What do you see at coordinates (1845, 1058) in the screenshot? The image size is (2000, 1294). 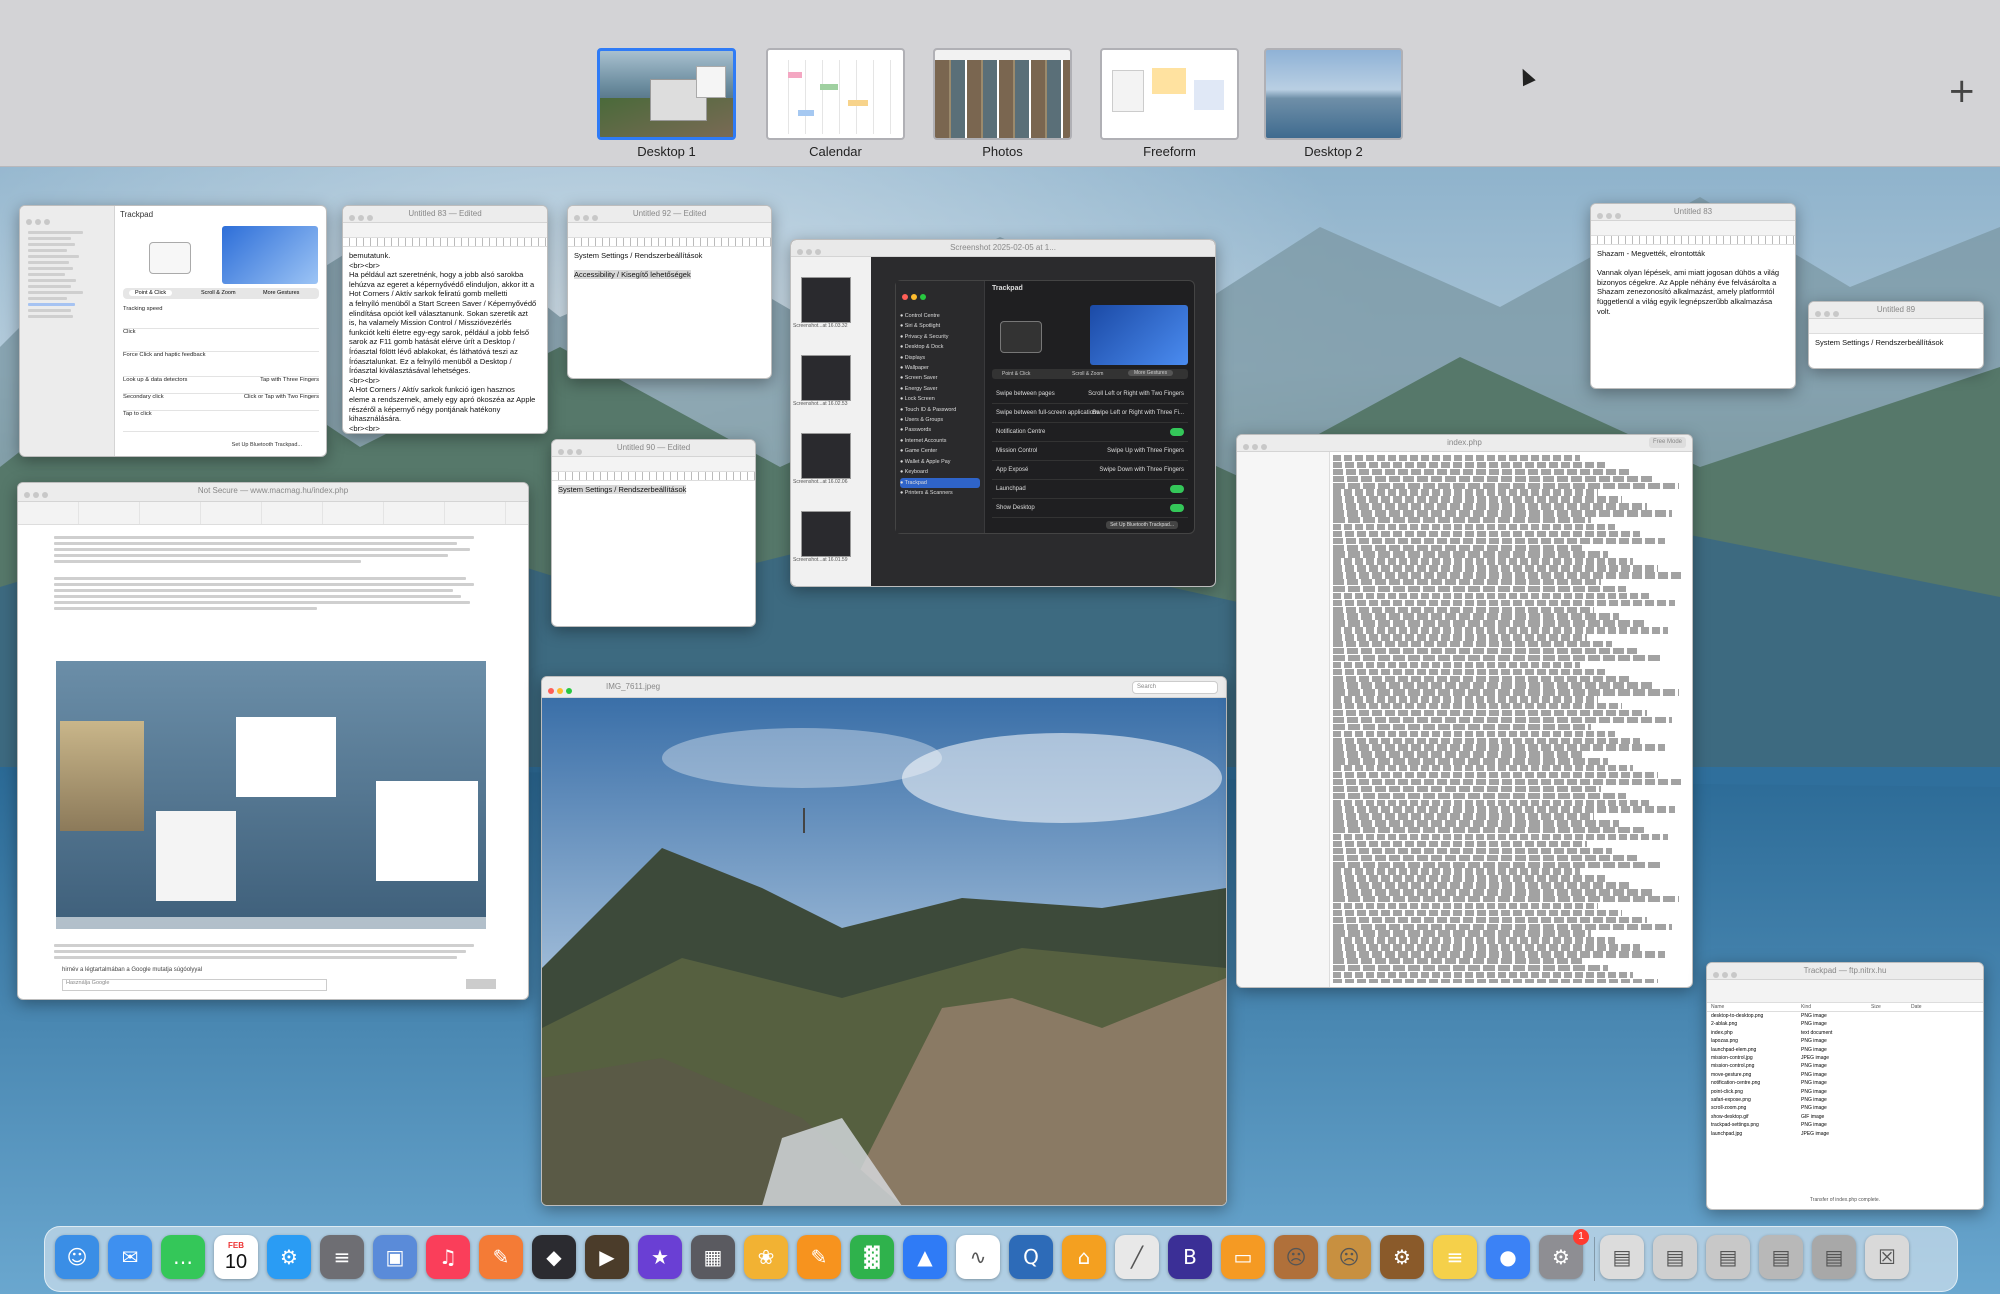 I see `file-row: mission-control.jpg JPEG image` at bounding box center [1845, 1058].